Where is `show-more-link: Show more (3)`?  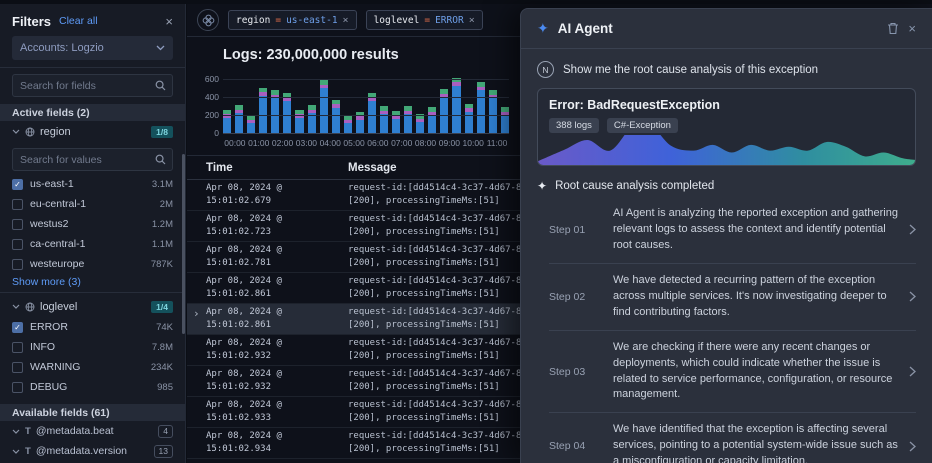 show-more-link: Show more (3) is located at coordinates (92, 282).